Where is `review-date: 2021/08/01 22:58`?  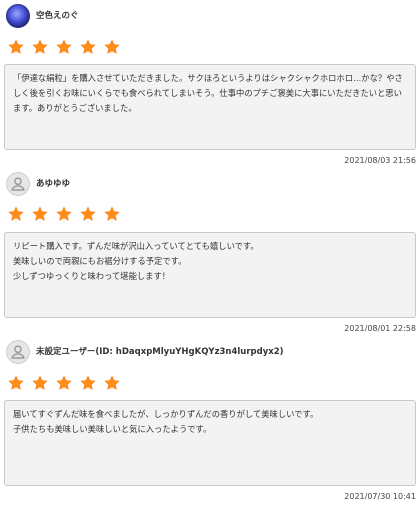 review-date: 2021/08/01 22:58 is located at coordinates (380, 328).